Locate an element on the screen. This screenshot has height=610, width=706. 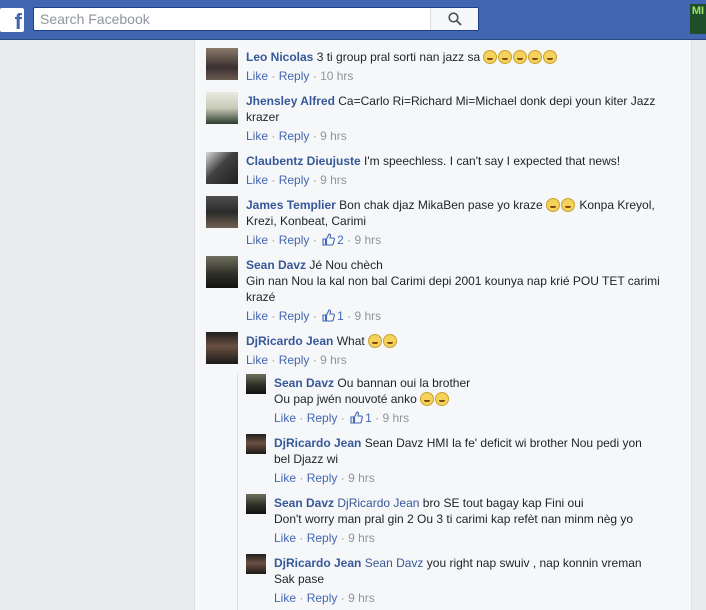
comment-text: krazer is located at coordinates (263, 117).